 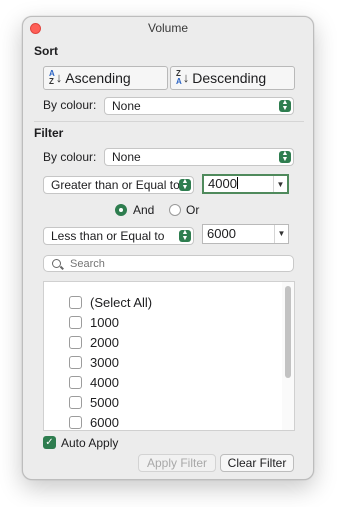 I want to click on condition1-value-combo: 4000 ▼, so click(x=245, y=184).